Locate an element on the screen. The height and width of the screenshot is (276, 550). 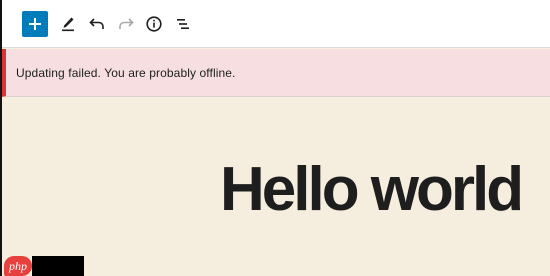
pencil-icon is located at coordinates (68, 24).